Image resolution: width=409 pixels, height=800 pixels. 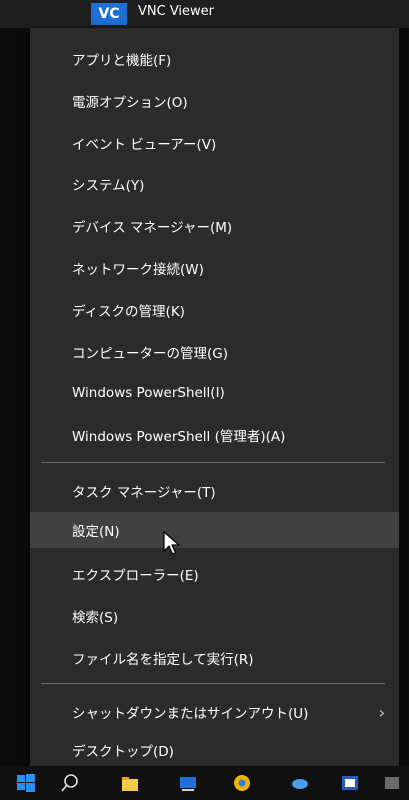 What do you see at coordinates (214, 101) in the screenshot?
I see `menu-item-power-options: 電源オプション(O)` at bounding box center [214, 101].